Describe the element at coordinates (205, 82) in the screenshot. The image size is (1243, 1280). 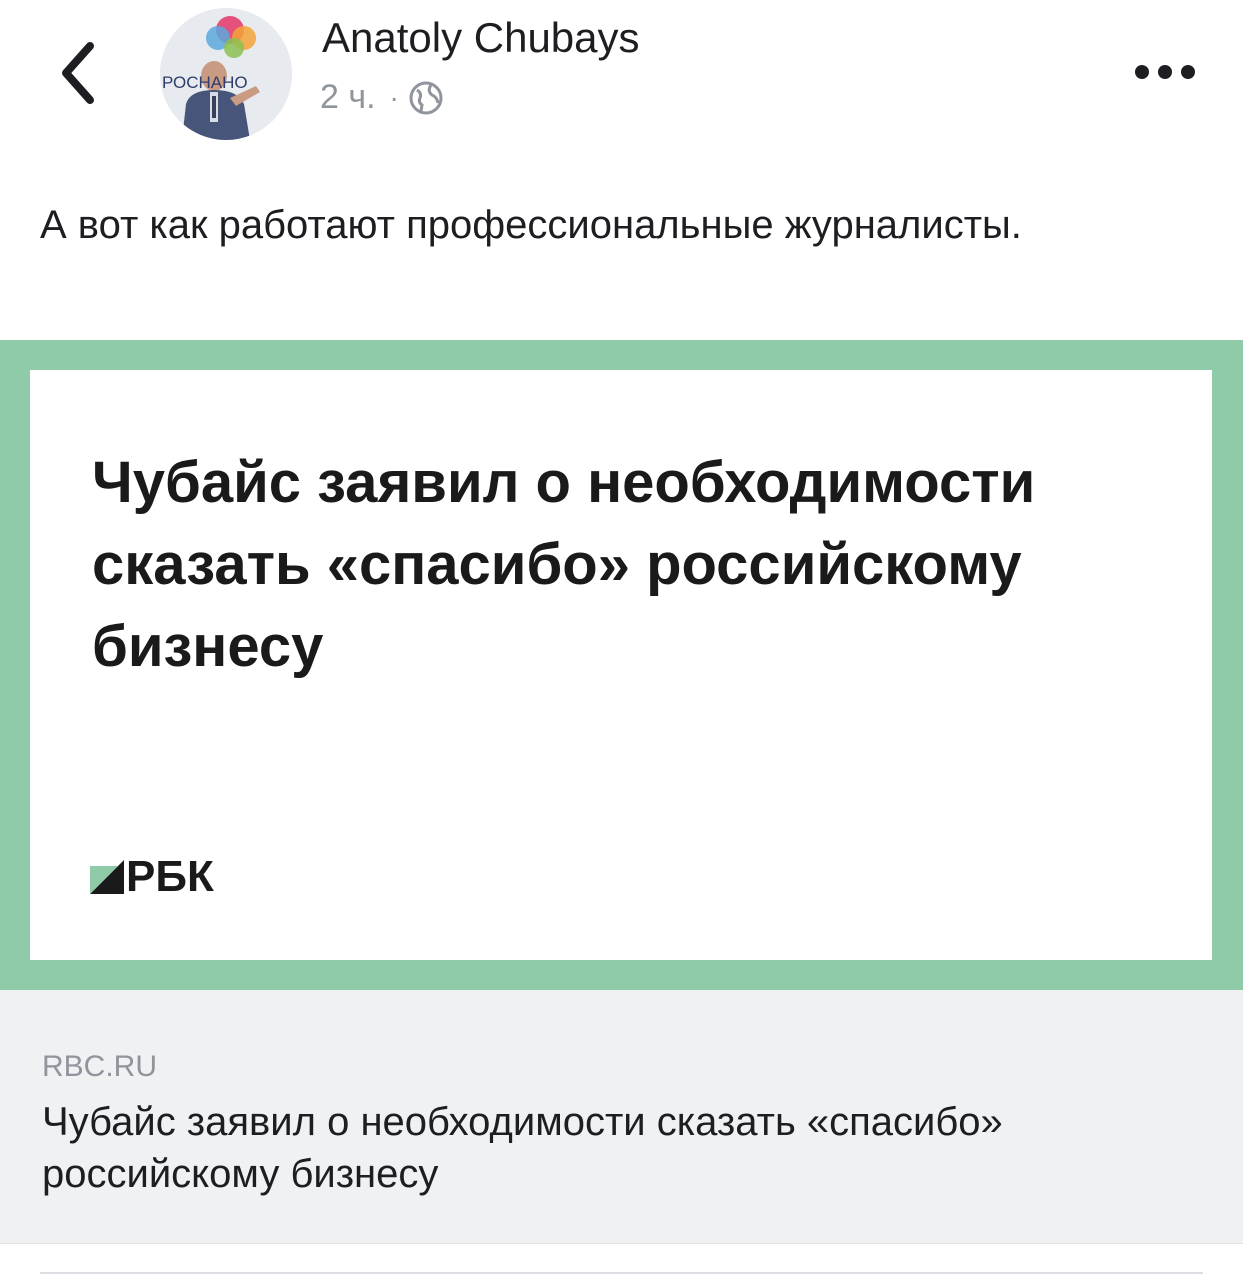
I see `avatar-logo-text: РОСНАНО` at that location.